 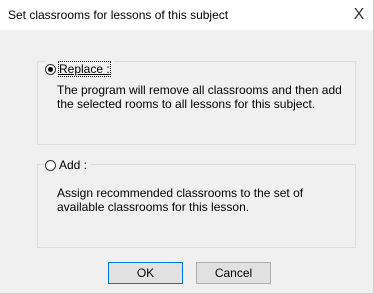 I want to click on replace-radio-option: Replace :, so click(x=79, y=69).